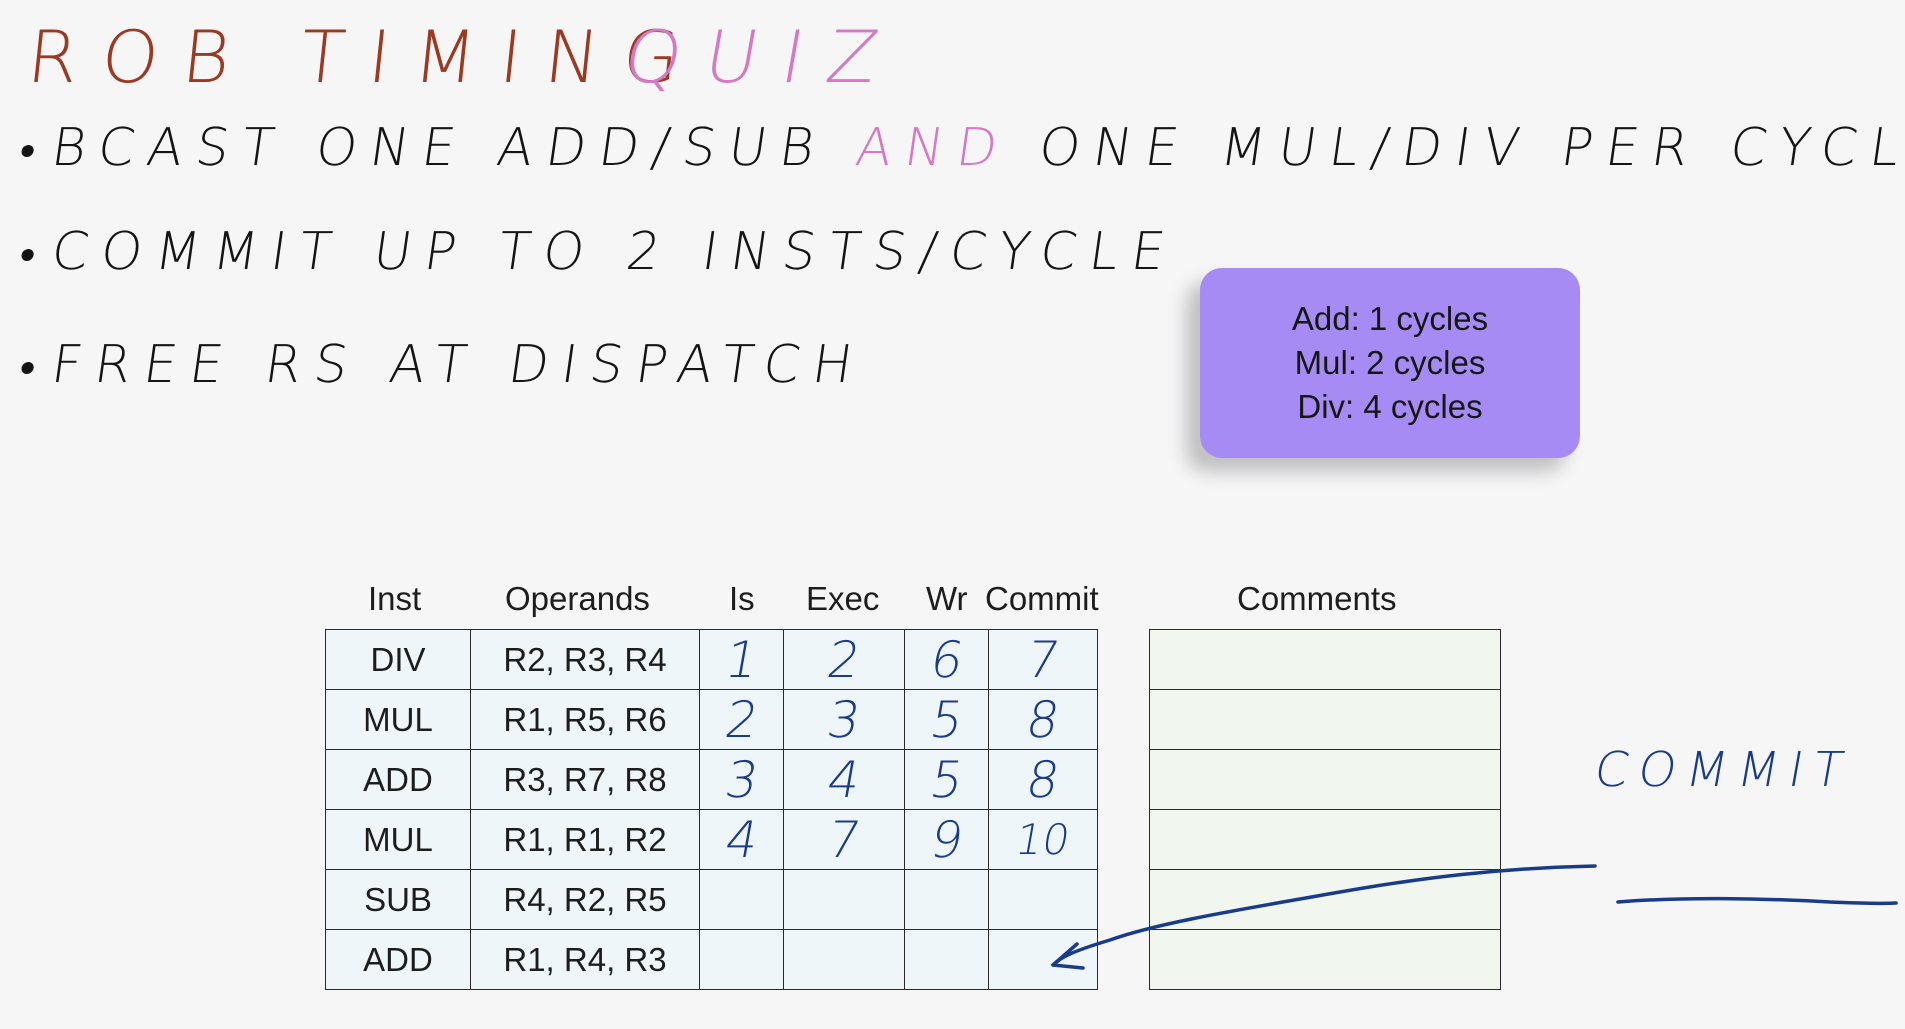  What do you see at coordinates (1757, 901) in the screenshot?
I see `underline-stroke` at bounding box center [1757, 901].